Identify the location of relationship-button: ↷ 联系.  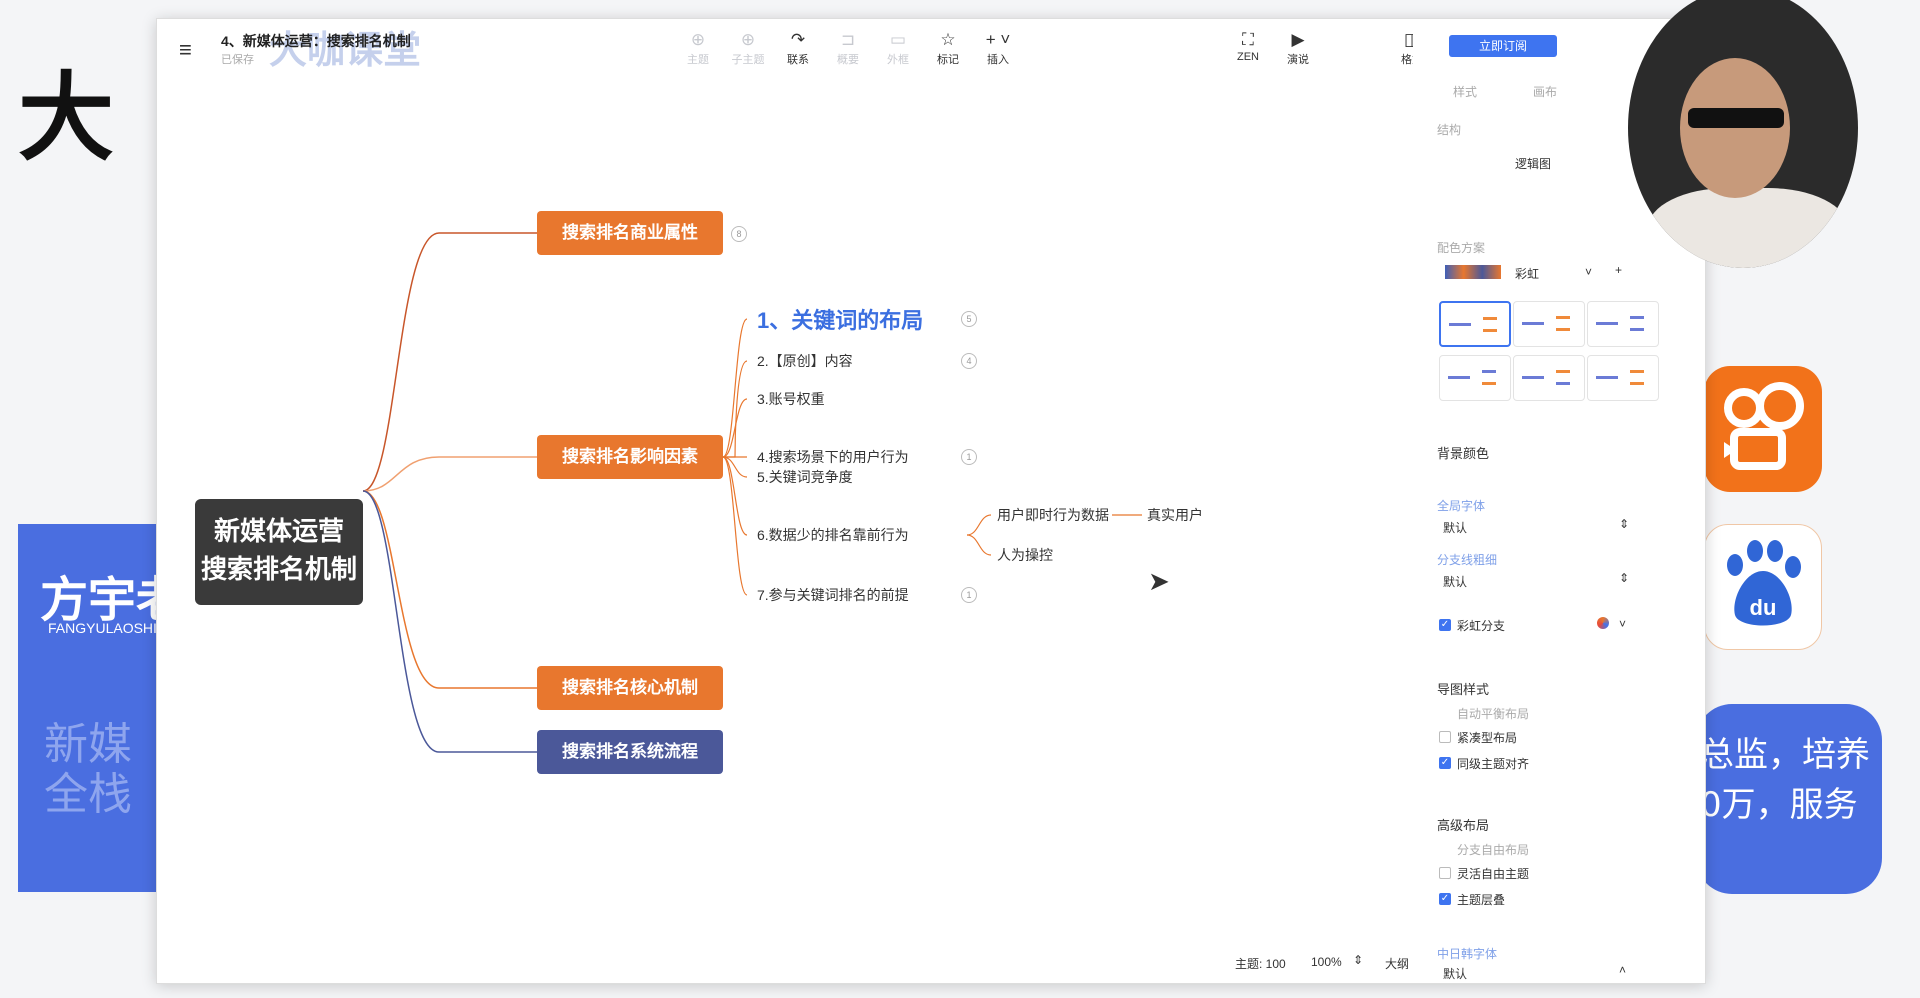
(798, 48).